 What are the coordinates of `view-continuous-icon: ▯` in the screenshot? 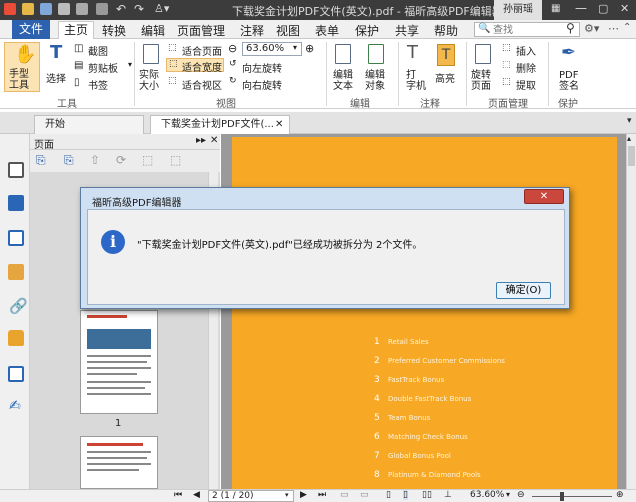 It's located at (405, 495).